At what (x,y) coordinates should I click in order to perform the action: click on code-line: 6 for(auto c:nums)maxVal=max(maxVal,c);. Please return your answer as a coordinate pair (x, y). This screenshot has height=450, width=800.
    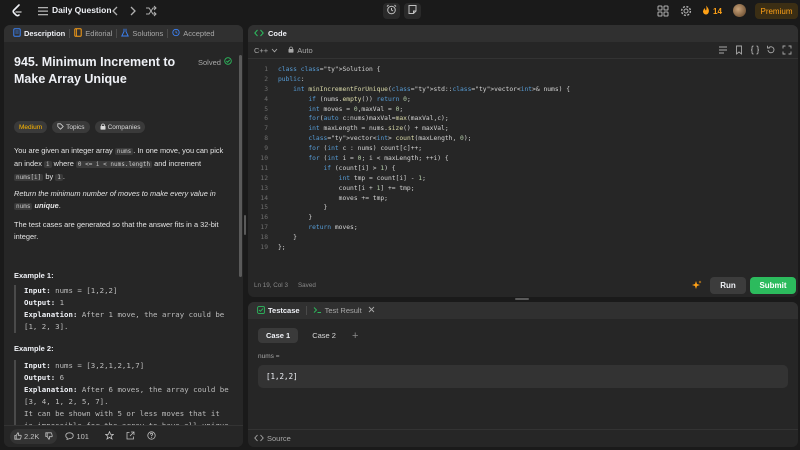
    Looking at the image, I should click on (523, 119).